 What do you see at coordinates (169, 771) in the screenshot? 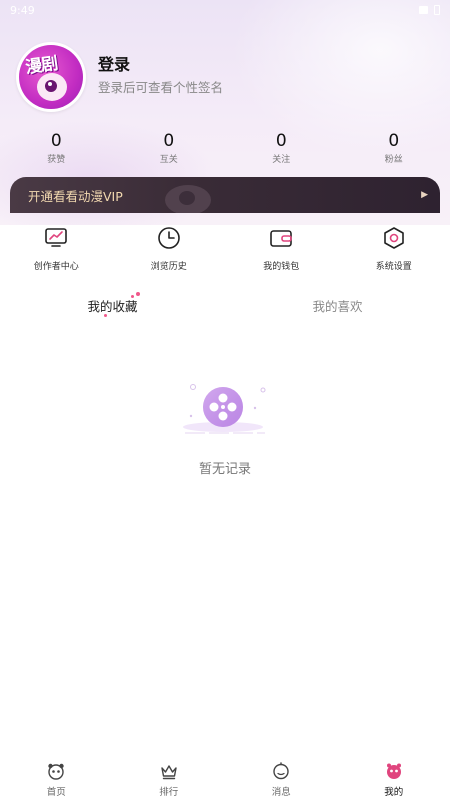
I see `crown-icon` at bounding box center [169, 771].